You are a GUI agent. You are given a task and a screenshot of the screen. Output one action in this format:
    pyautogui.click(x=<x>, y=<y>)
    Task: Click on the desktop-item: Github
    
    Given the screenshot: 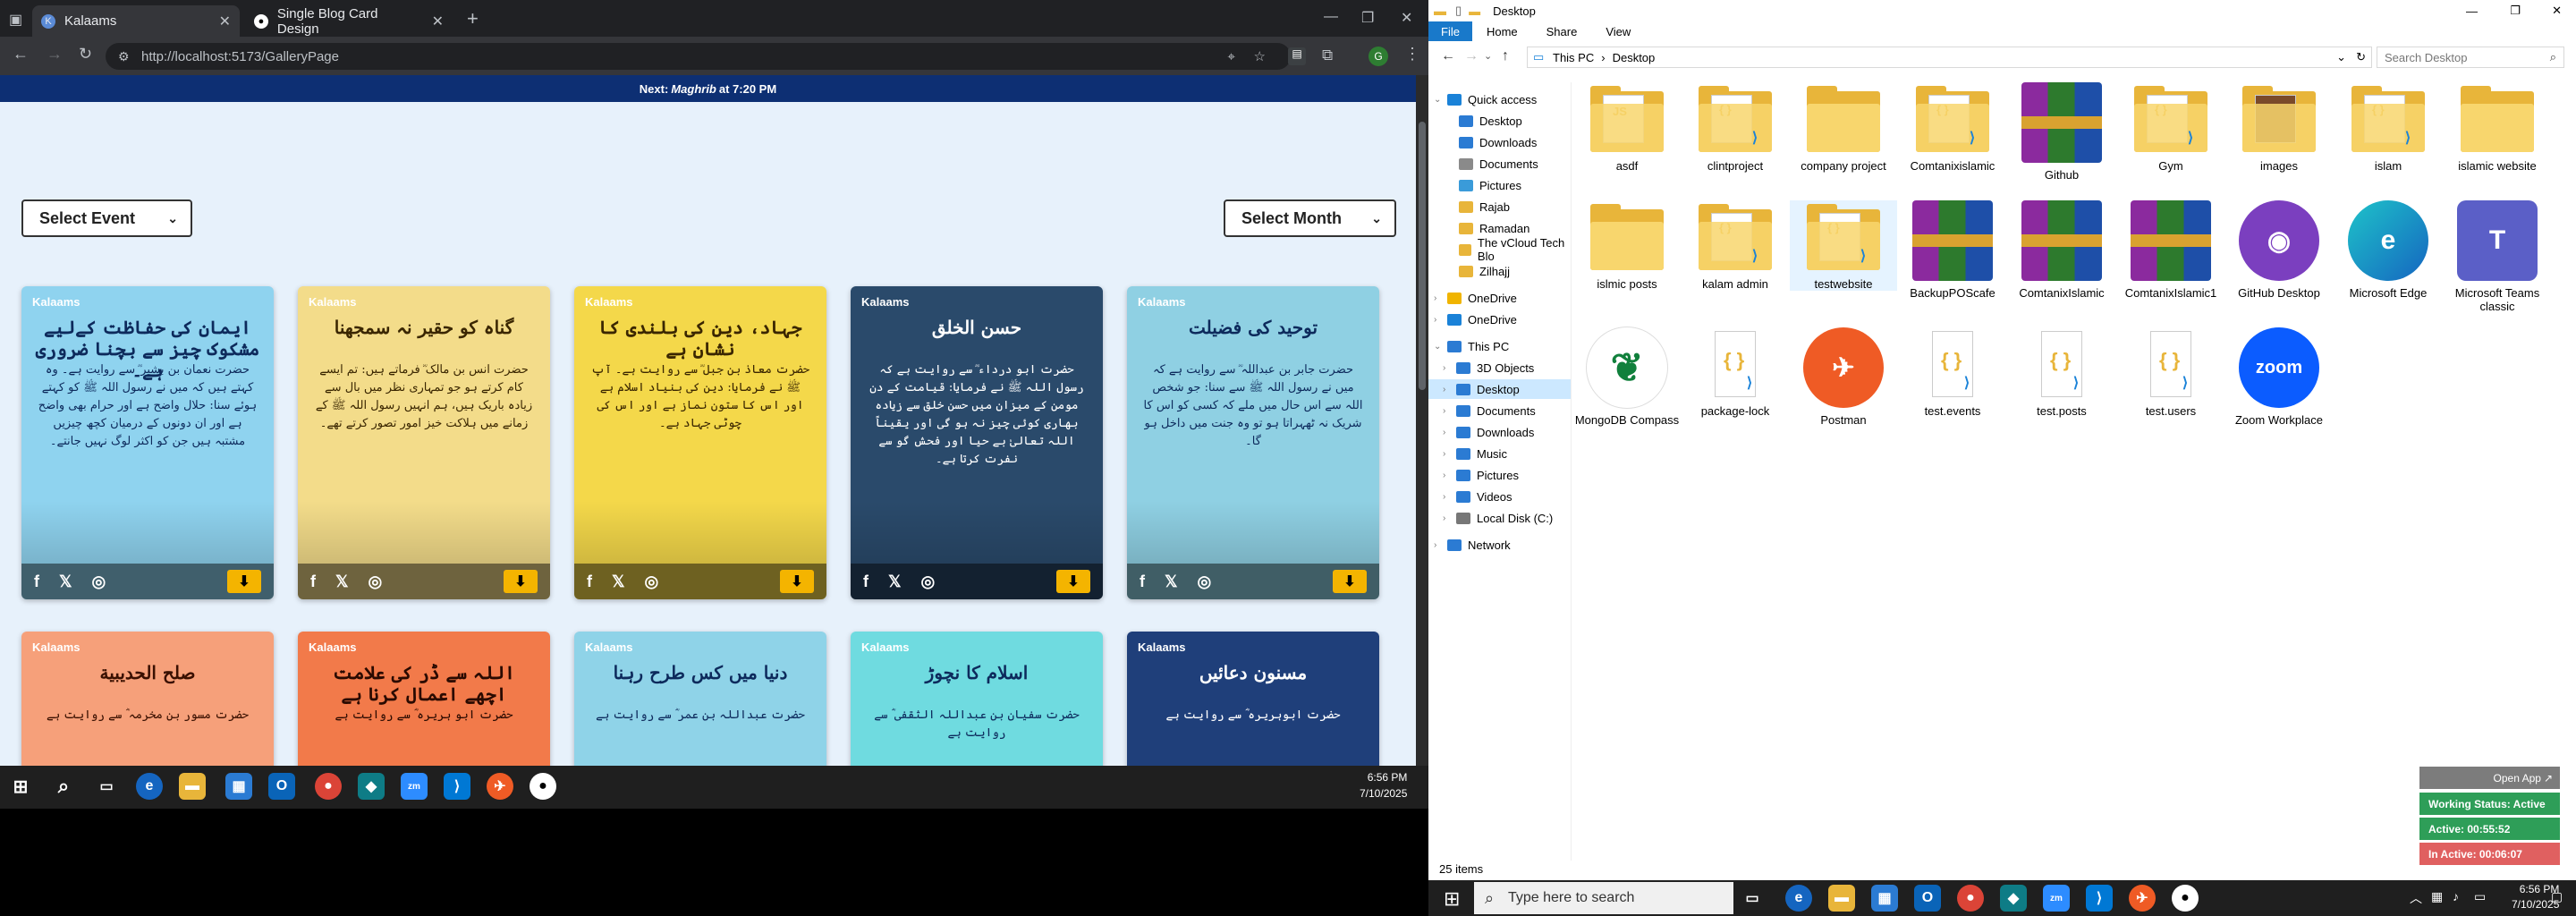 What is the action you would take?
    pyautogui.click(x=2061, y=132)
    